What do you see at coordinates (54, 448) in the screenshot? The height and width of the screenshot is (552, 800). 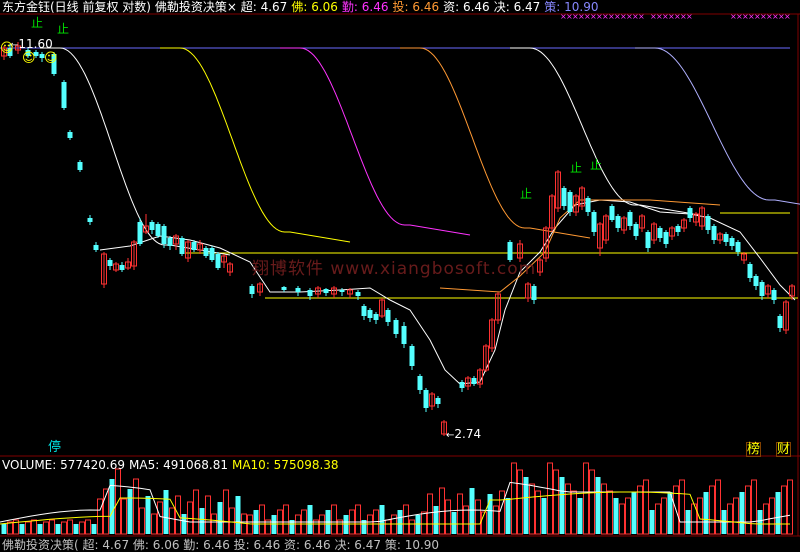 I see `suspend-badge: 停` at bounding box center [54, 448].